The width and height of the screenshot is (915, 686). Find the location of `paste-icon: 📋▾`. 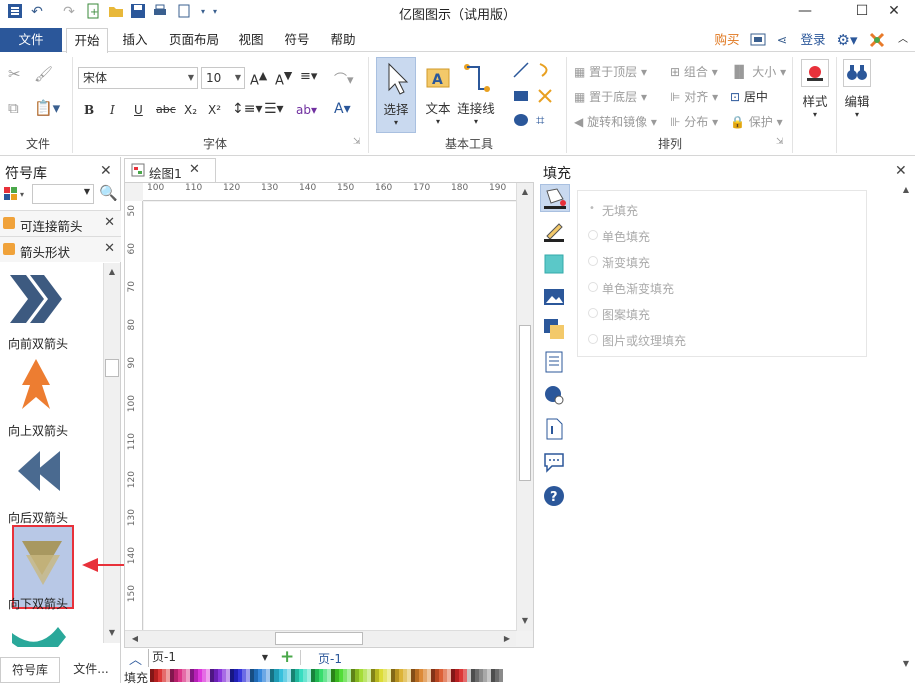

paste-icon: 📋▾ is located at coordinates (47, 108).